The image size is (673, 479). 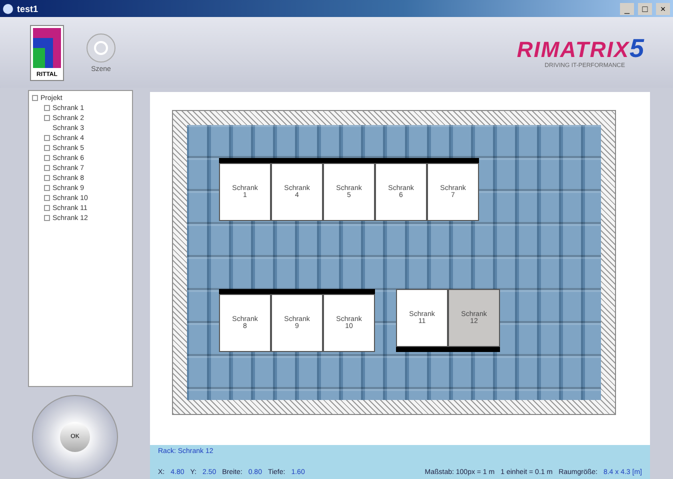 What do you see at coordinates (663, 8) in the screenshot?
I see `window-control-button: ×` at bounding box center [663, 8].